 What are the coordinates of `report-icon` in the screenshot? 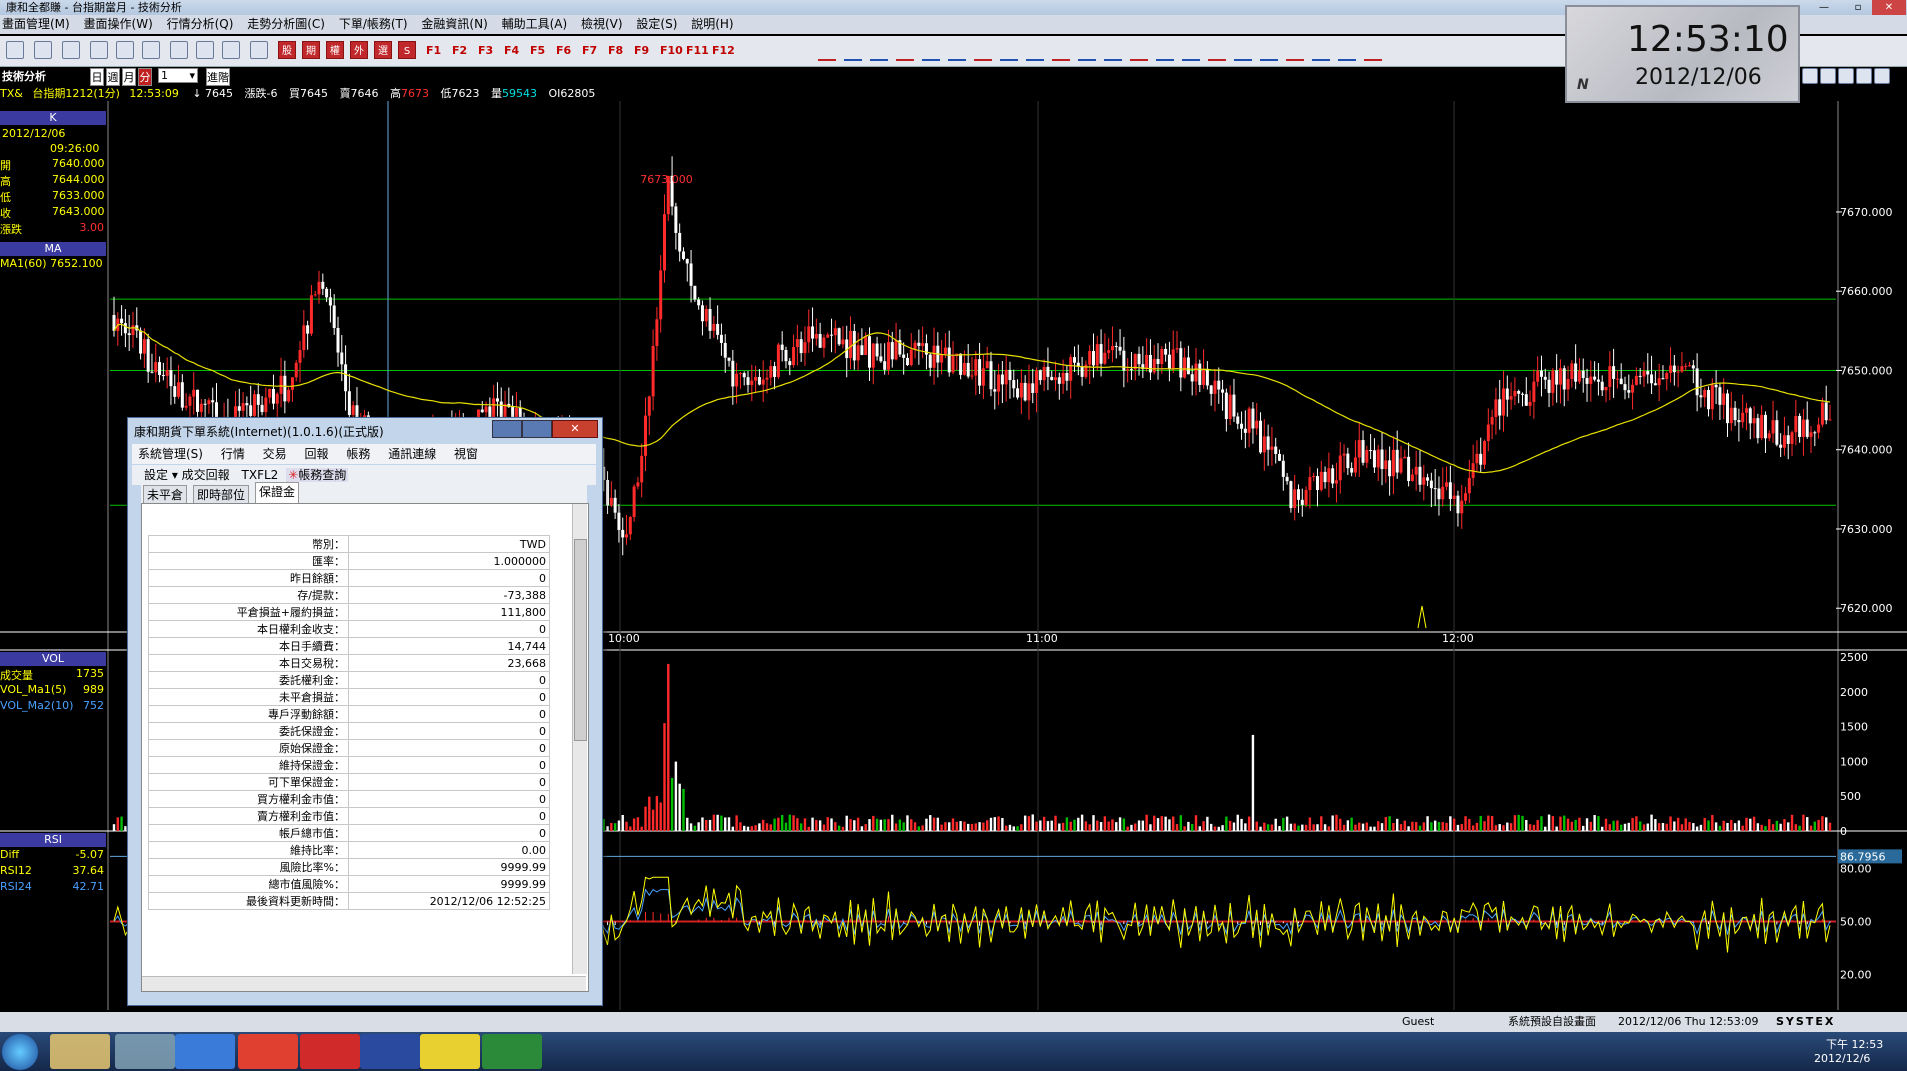 It's located at (205, 50).